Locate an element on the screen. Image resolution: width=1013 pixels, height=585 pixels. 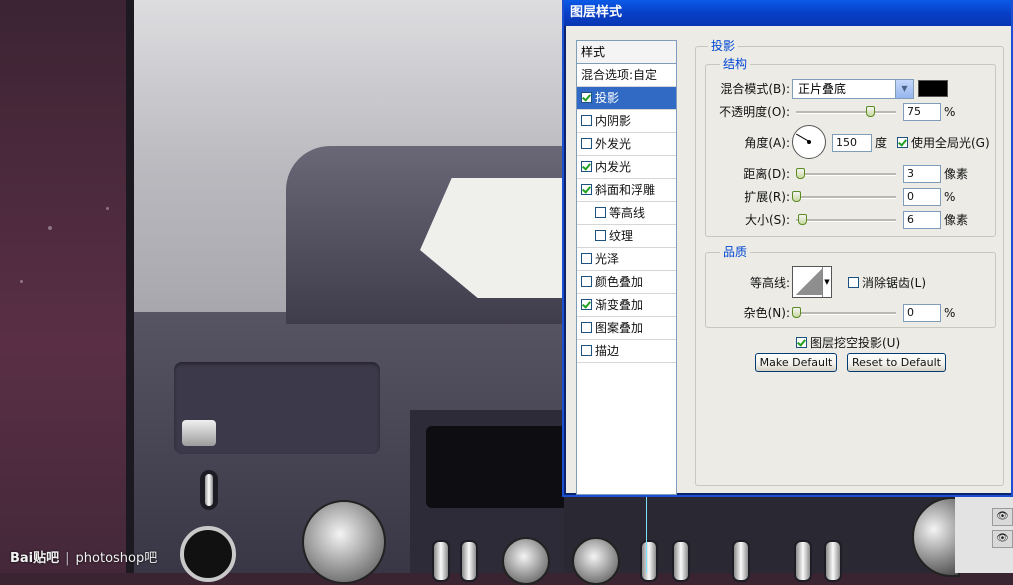
style-item-label: 等高线 is located at coordinates (627, 213).